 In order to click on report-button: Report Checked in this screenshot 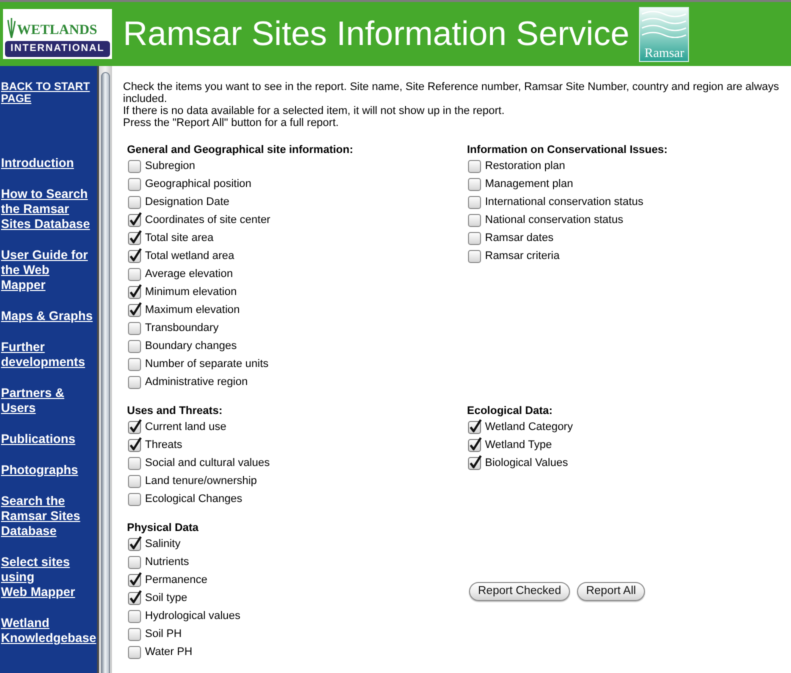, I will do `click(519, 591)`.